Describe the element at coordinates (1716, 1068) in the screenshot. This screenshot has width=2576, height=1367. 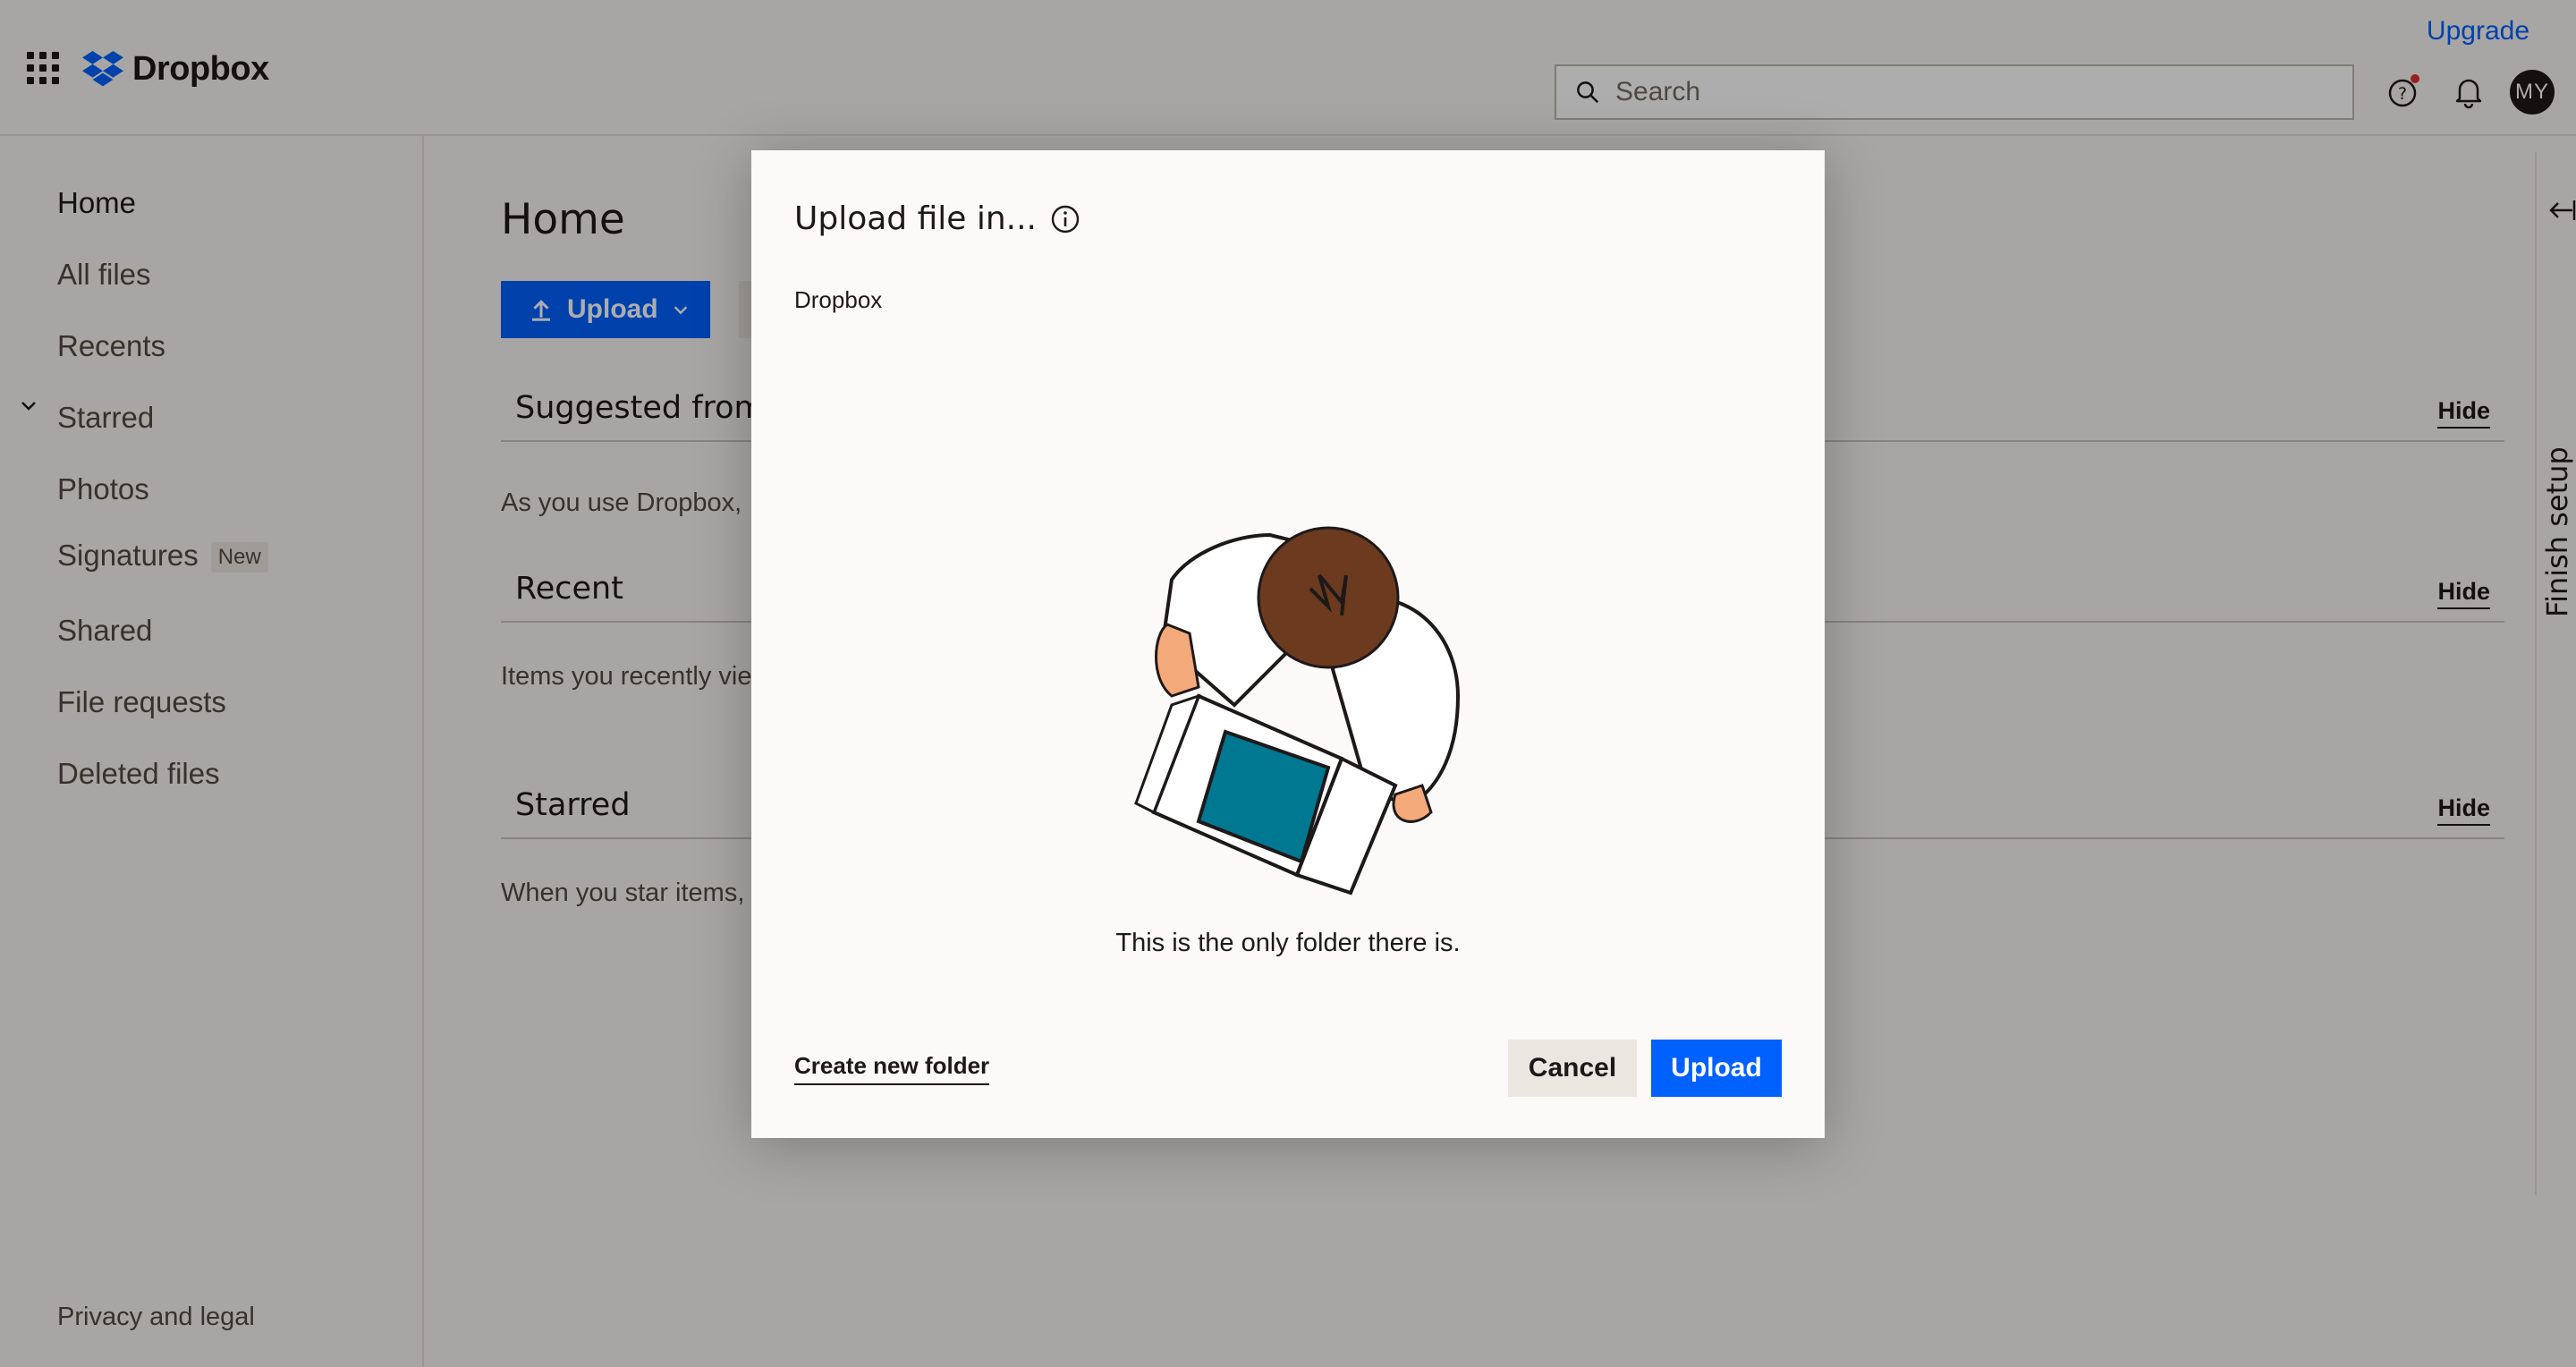
I see `upload-button: Upload` at that location.